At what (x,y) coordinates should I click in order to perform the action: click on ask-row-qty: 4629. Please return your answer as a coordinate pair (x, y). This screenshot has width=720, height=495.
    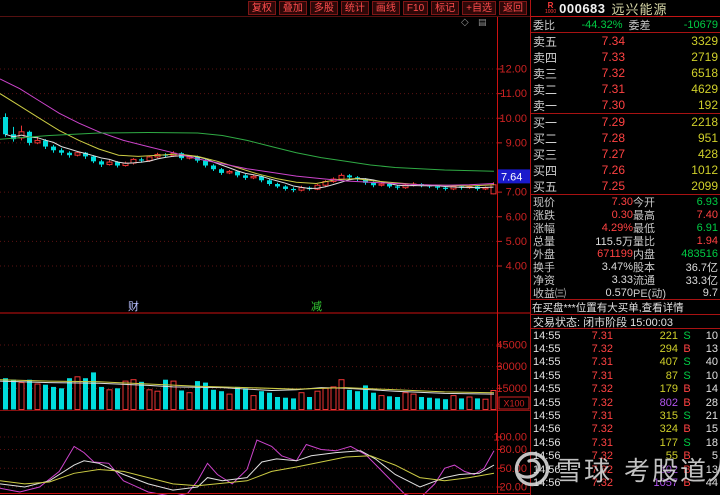
    Looking at the image, I should click on (704, 89).